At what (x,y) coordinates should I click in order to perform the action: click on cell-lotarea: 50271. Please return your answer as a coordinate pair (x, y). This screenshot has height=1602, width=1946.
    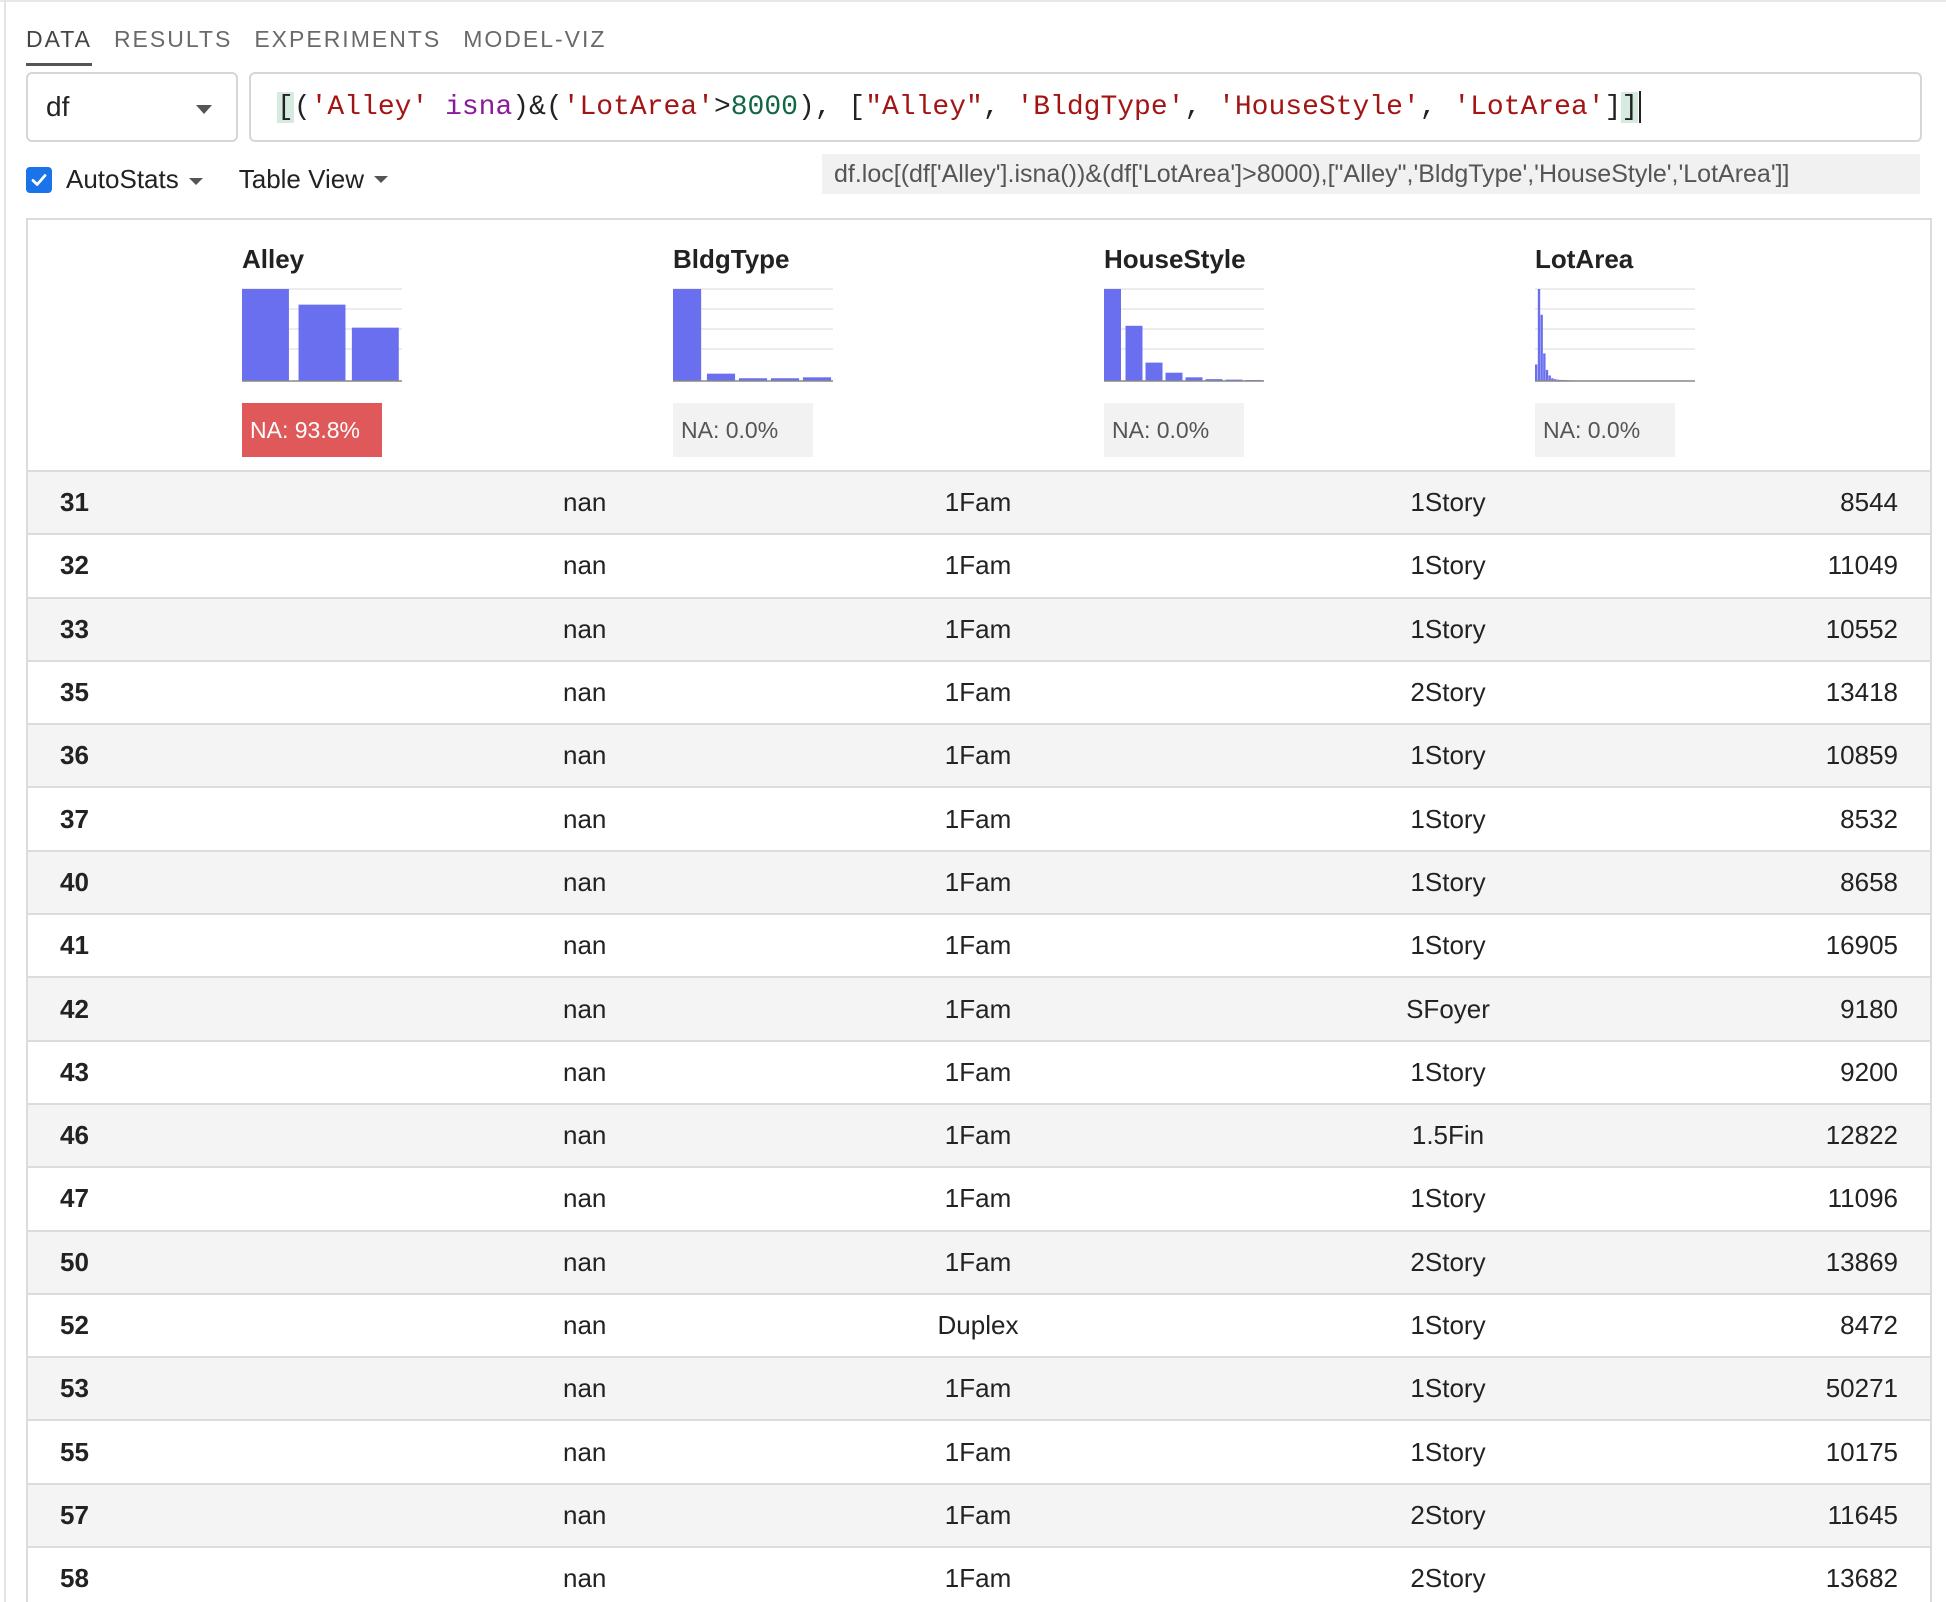
    Looking at the image, I should click on (1861, 1388).